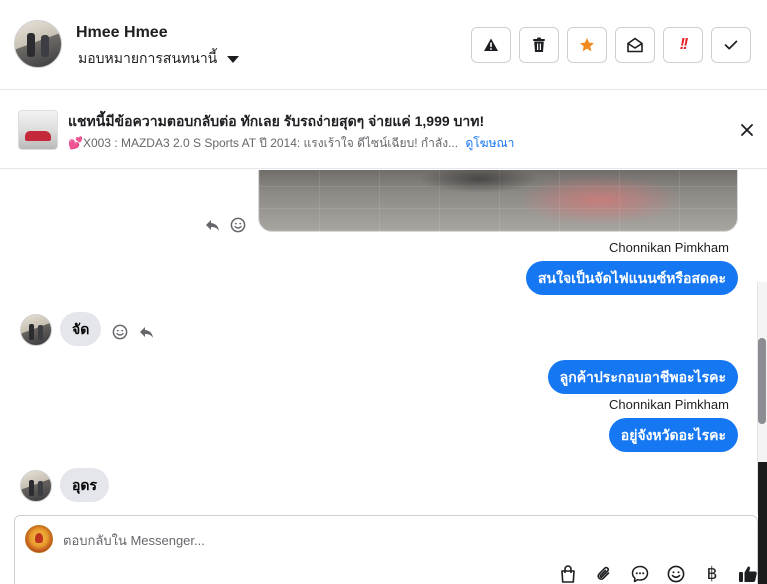  I want to click on chat-bubble-icon, so click(640, 574).